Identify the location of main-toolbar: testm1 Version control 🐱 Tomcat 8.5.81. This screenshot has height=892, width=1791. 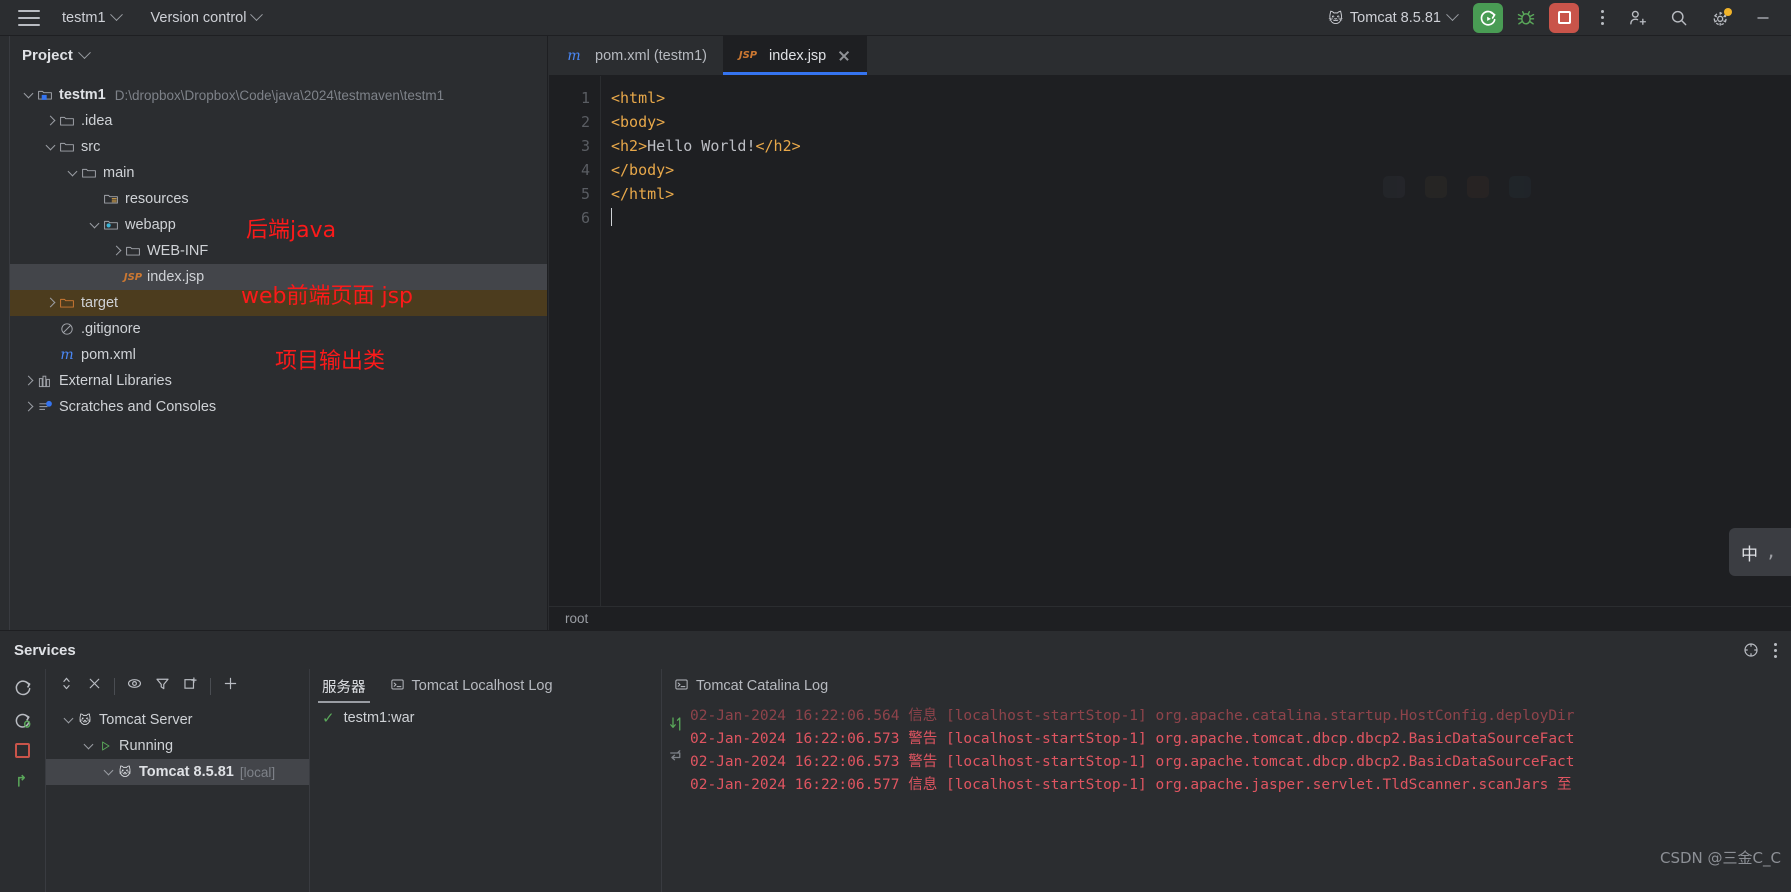
(895, 18).